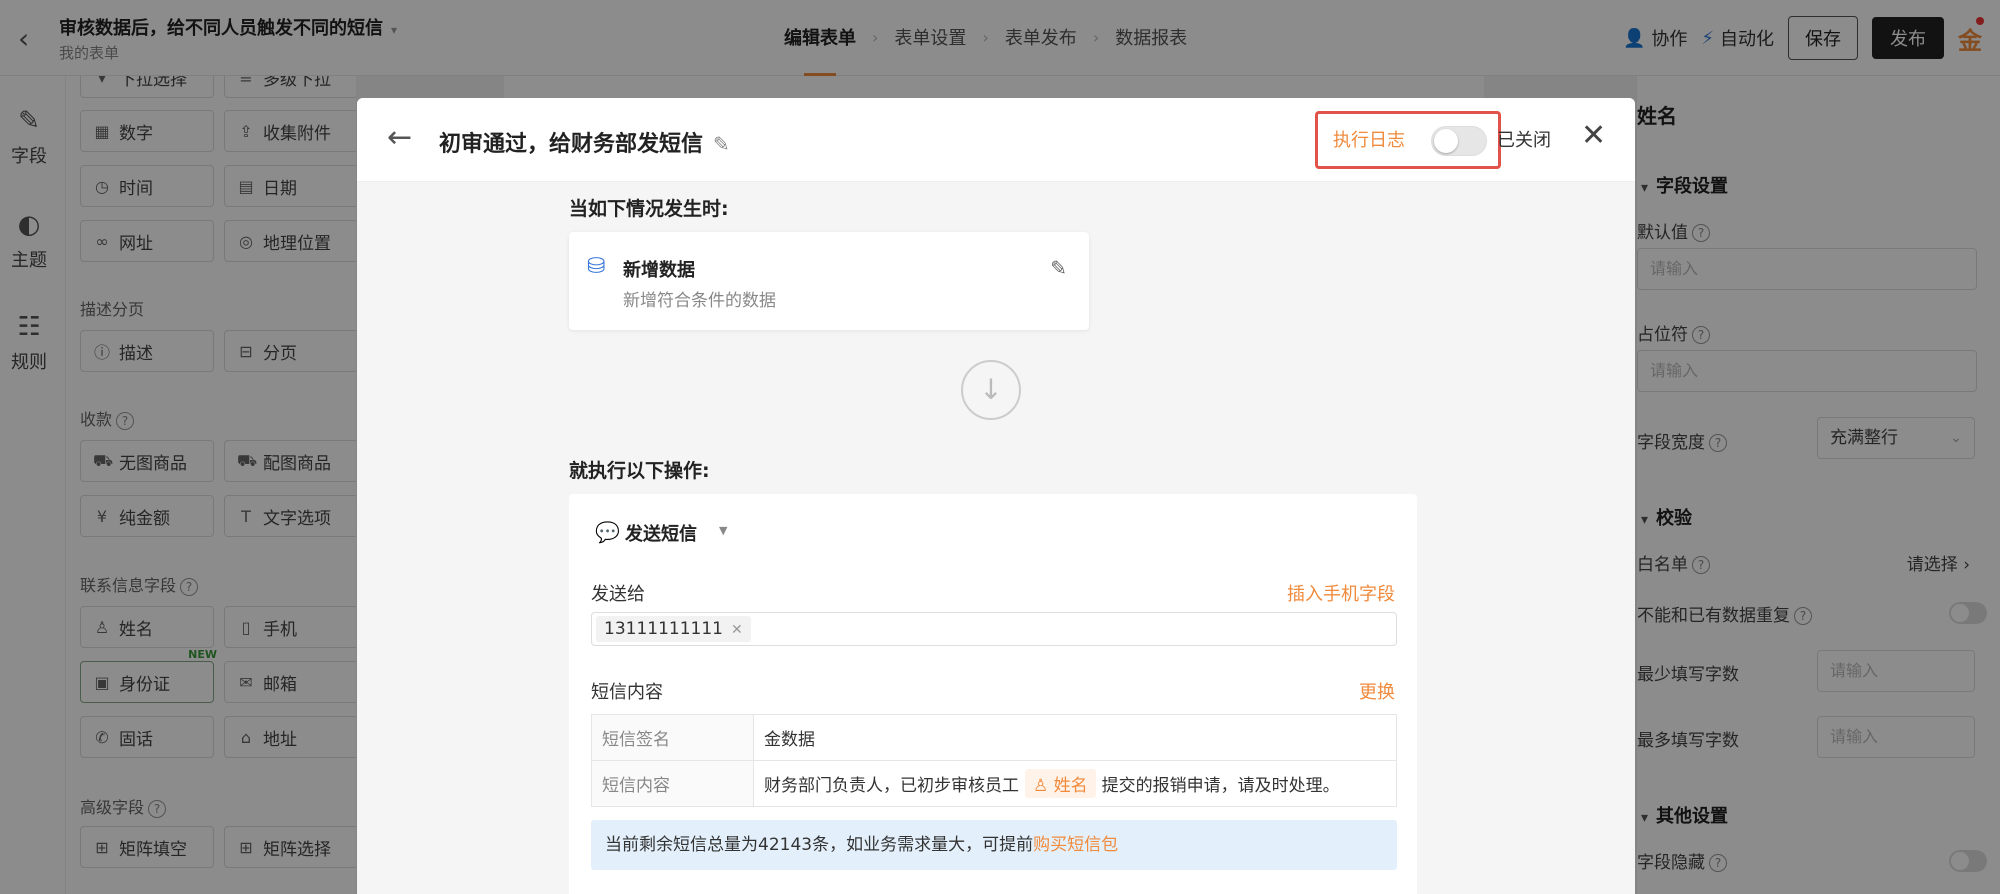 Image resolution: width=2000 pixels, height=894 pixels. I want to click on table-cell-key: 短信签名, so click(672, 737).